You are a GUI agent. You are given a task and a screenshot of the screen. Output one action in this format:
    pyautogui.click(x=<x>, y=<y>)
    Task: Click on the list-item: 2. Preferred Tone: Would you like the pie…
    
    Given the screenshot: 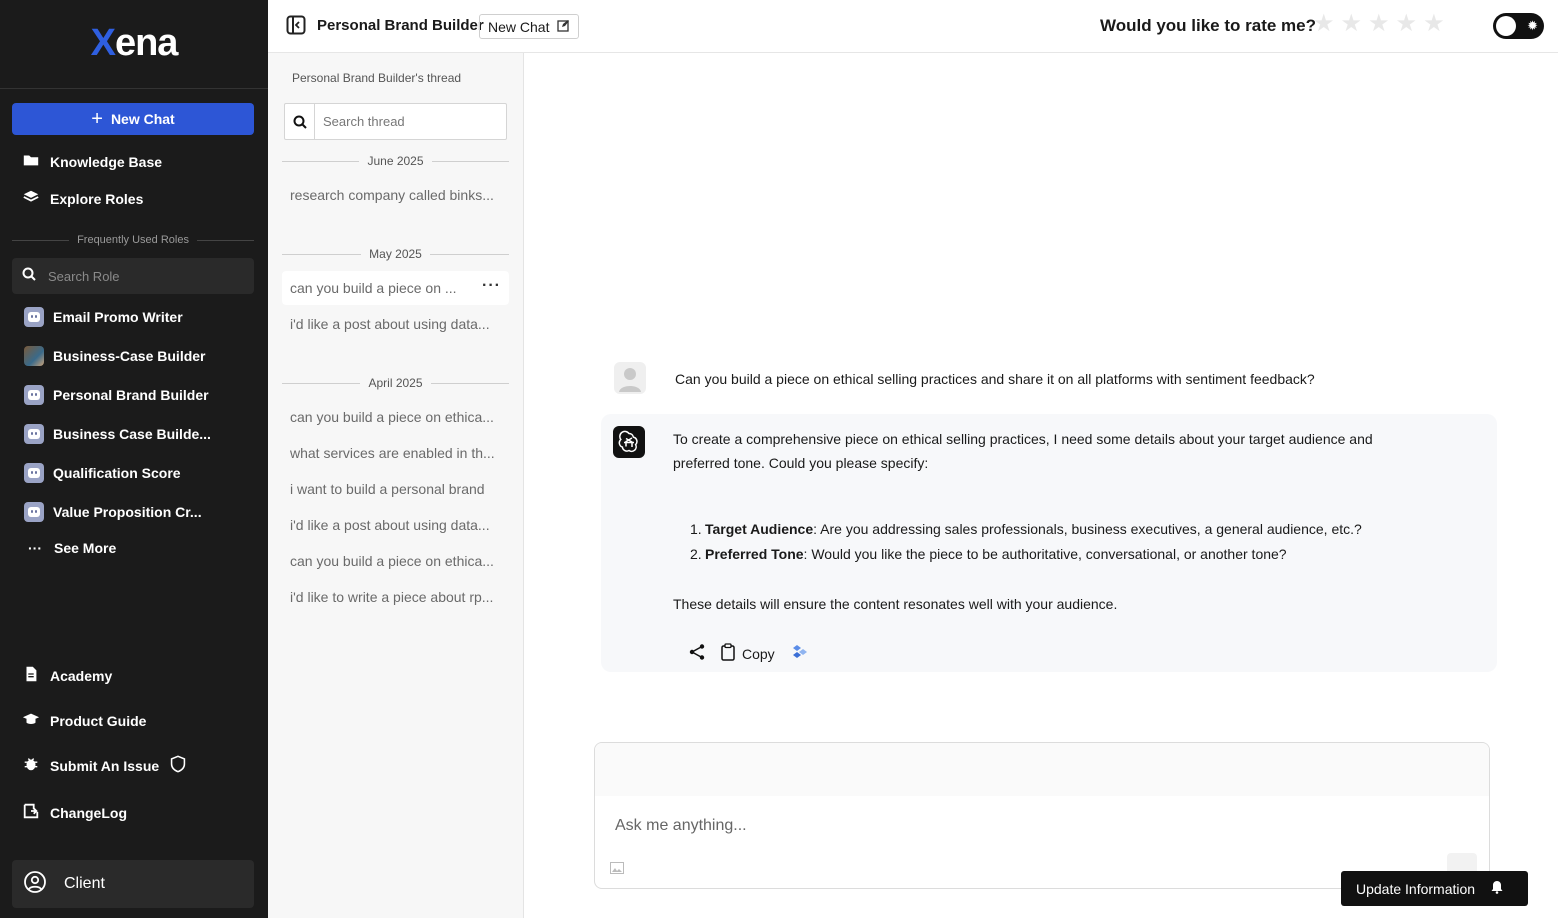 What is the action you would take?
    pyautogui.click(x=1026, y=554)
    